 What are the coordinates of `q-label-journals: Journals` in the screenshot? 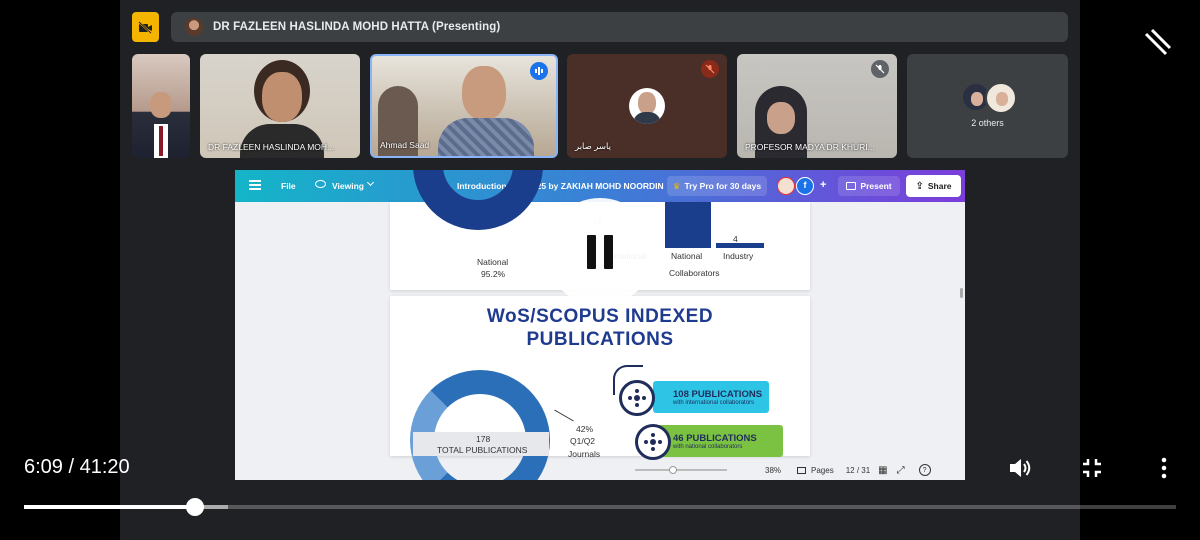 It's located at (584, 454).